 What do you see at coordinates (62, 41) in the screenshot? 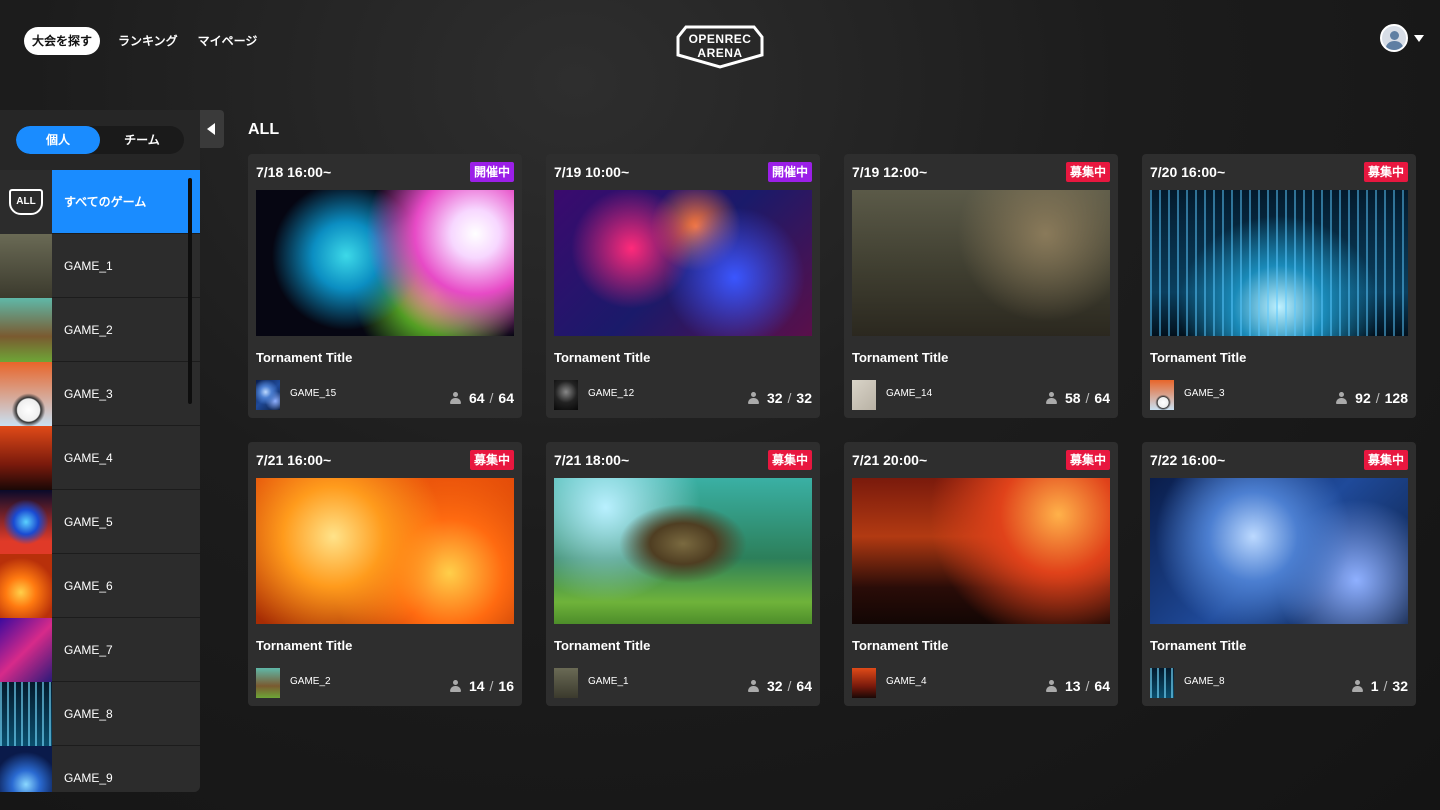
I see `nav-find-tournaments: 大会を探す` at bounding box center [62, 41].